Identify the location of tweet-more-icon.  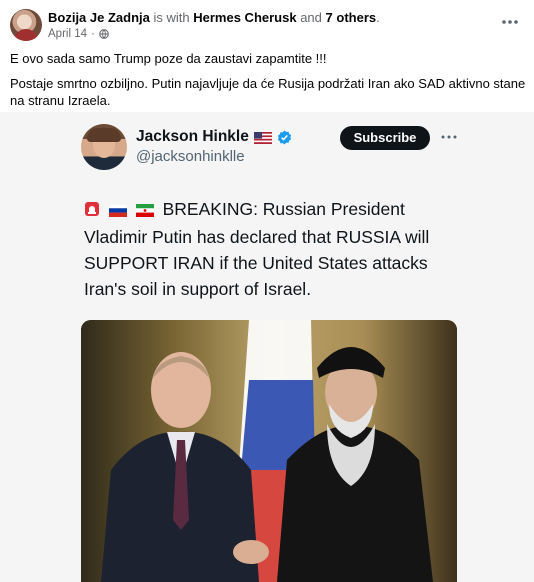
(449, 135).